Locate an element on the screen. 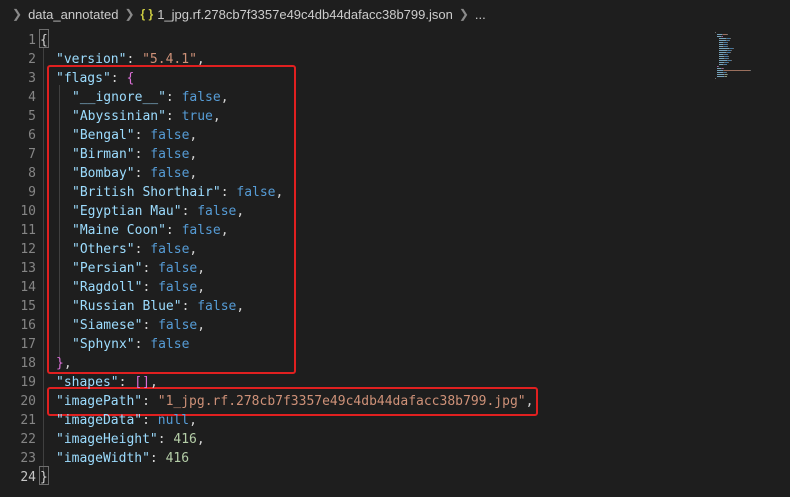 Image resolution: width=790 pixels, height=497 pixels. code-line: { is located at coordinates (44, 40).